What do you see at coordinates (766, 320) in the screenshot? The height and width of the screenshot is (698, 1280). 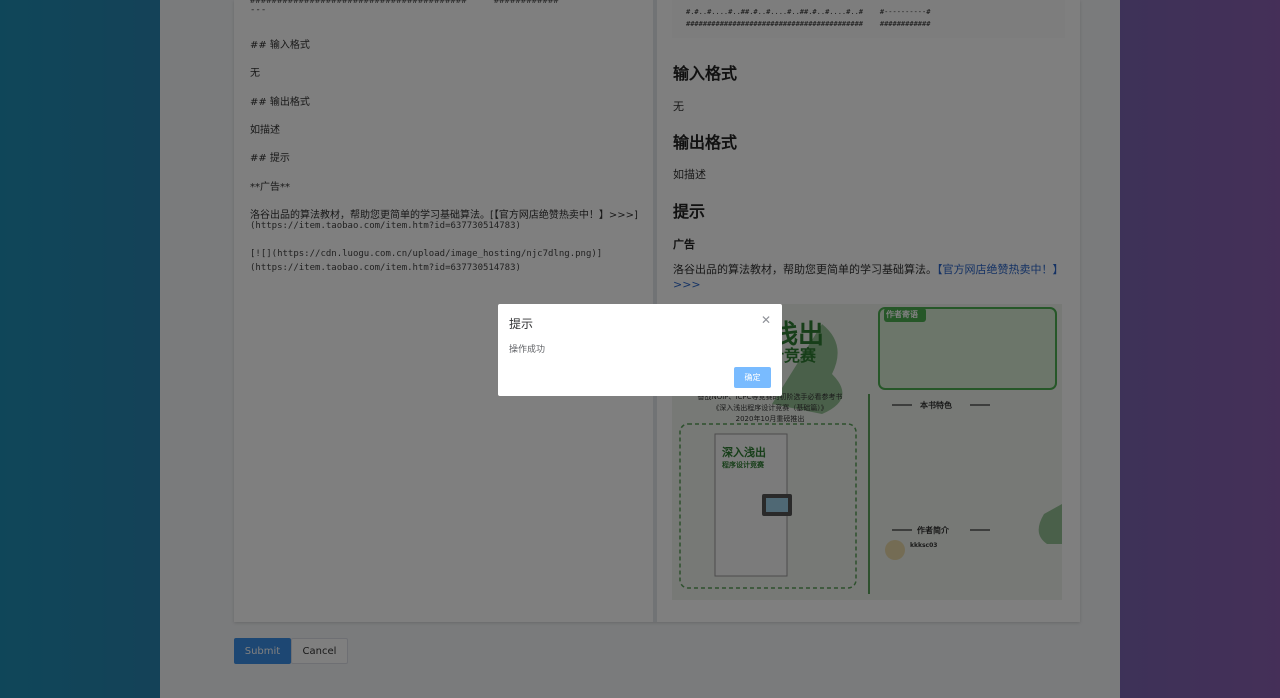 I see `close-icon: ✕` at bounding box center [766, 320].